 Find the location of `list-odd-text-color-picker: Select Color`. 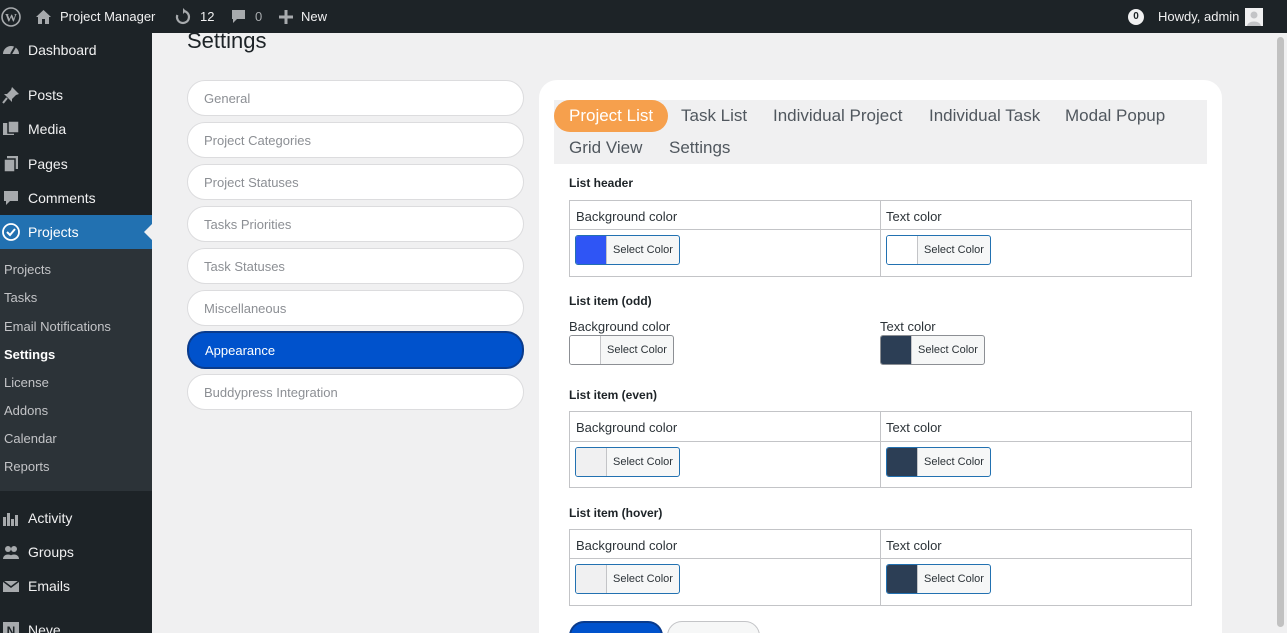

list-odd-text-color-picker: Select Color is located at coordinates (932, 350).